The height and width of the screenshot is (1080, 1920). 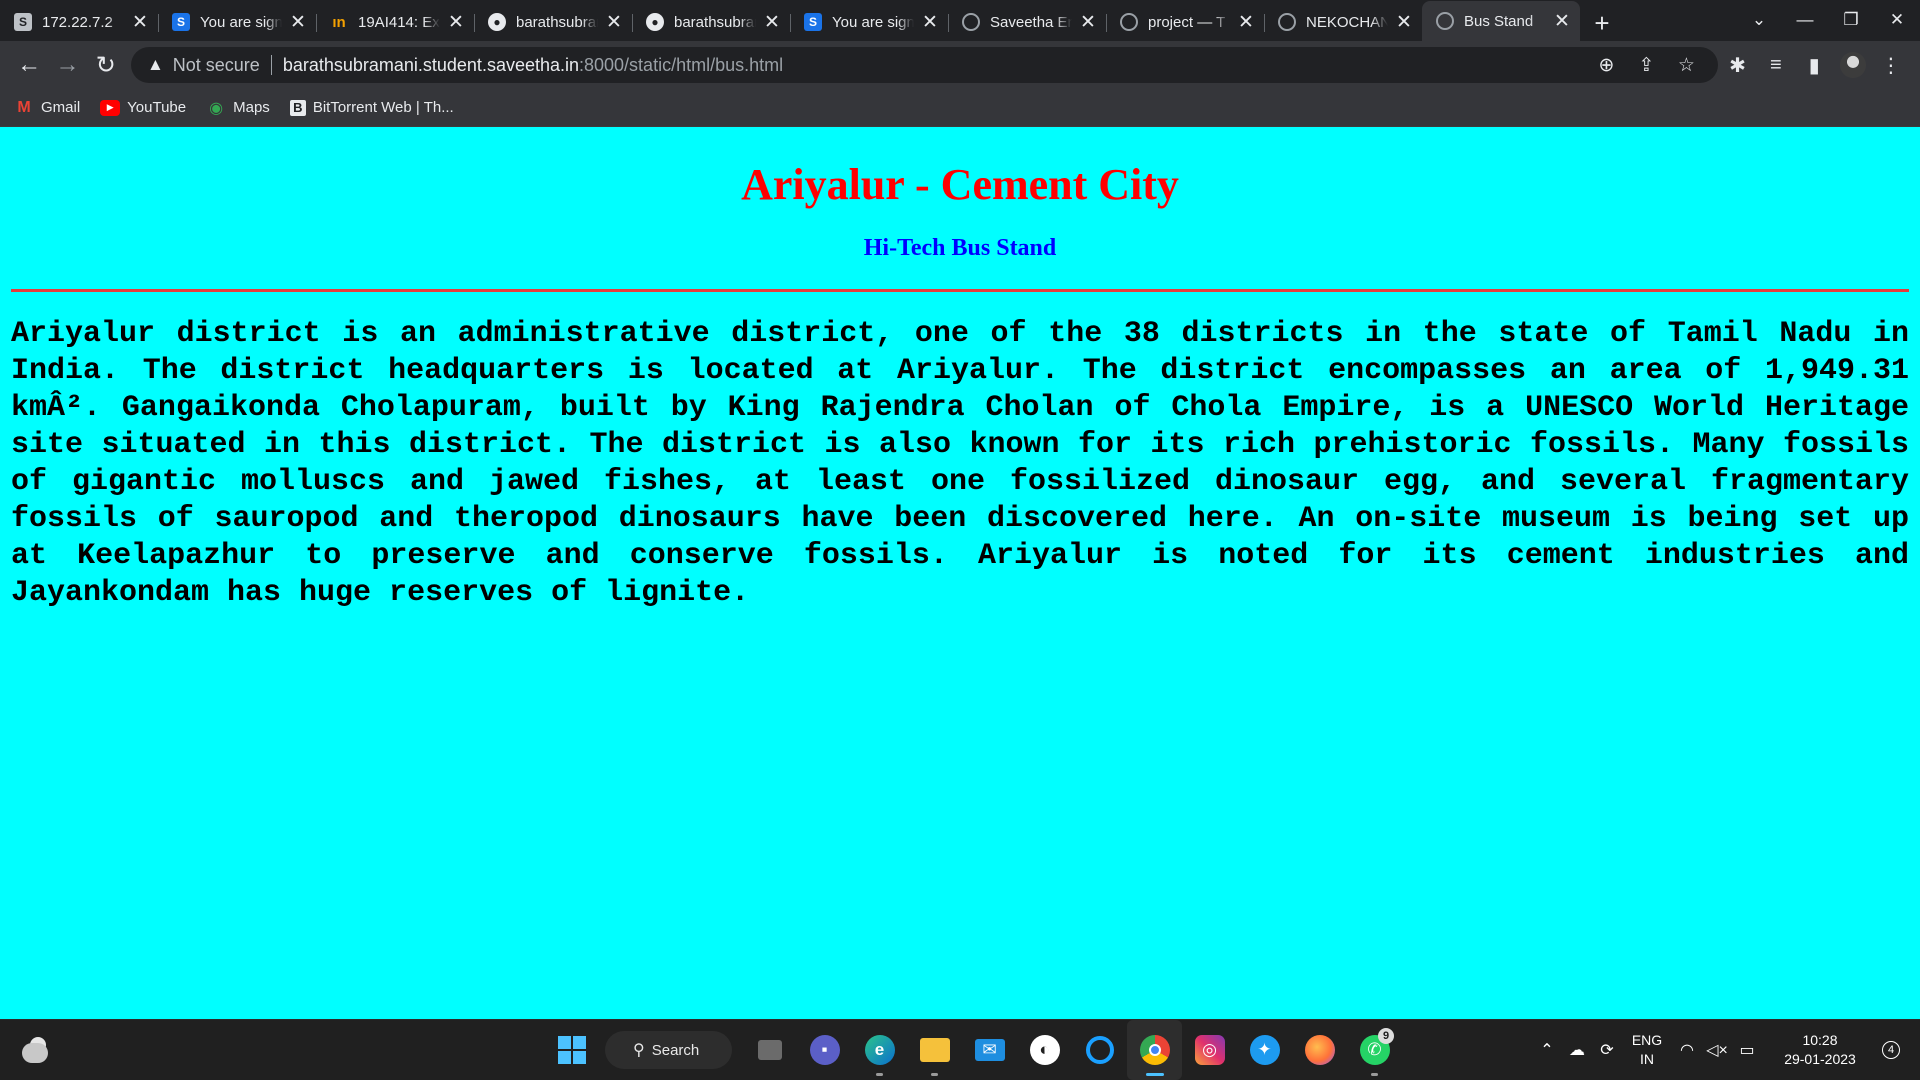 I want to click on twitter-icon: ✦, so click(x=1264, y=1050).